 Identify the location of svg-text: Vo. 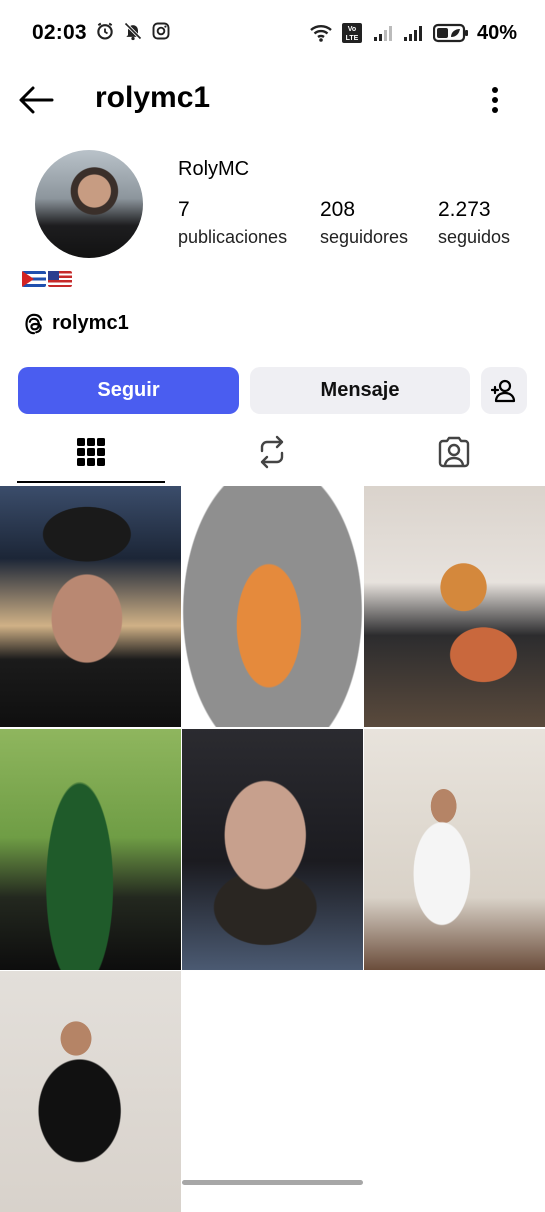
(352, 29).